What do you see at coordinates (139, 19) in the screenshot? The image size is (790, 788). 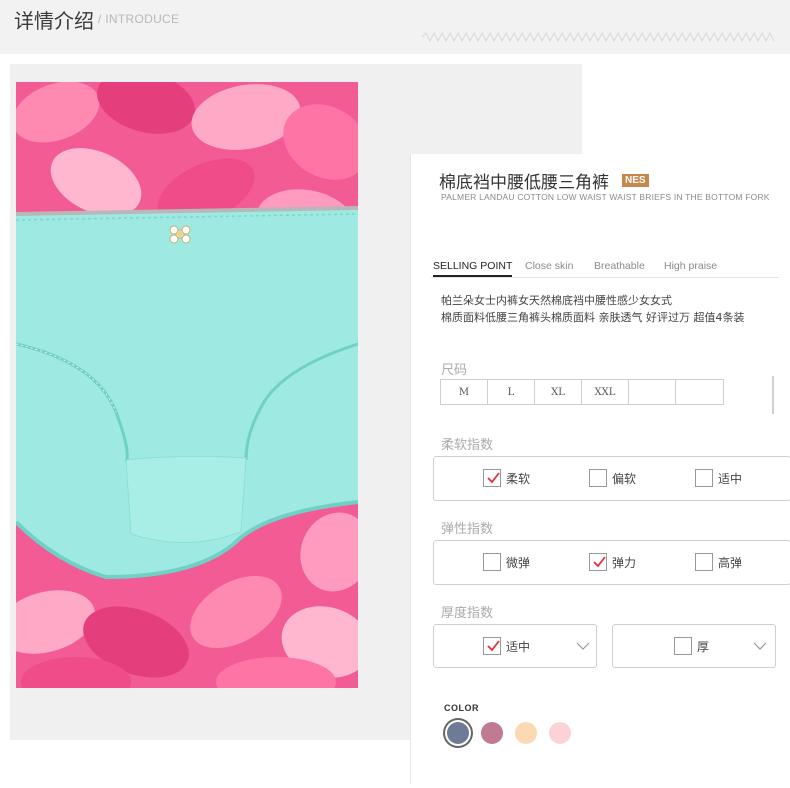 I see `section-subtitle: / INTRODUCE` at bounding box center [139, 19].